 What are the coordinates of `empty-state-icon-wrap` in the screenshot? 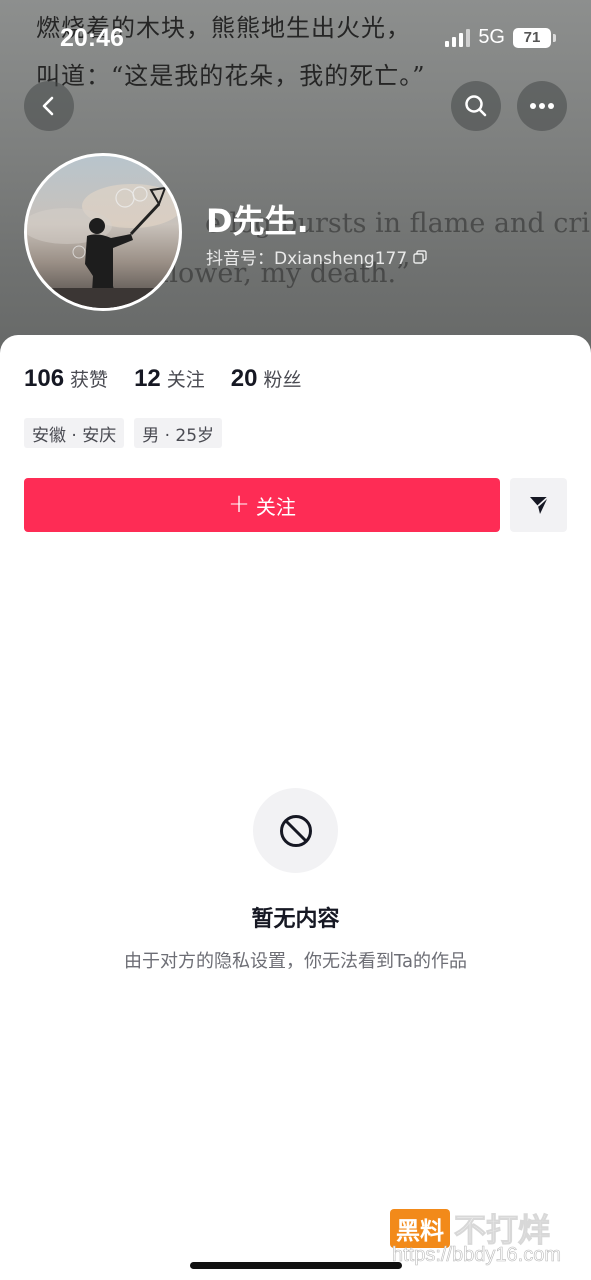 It's located at (295, 830).